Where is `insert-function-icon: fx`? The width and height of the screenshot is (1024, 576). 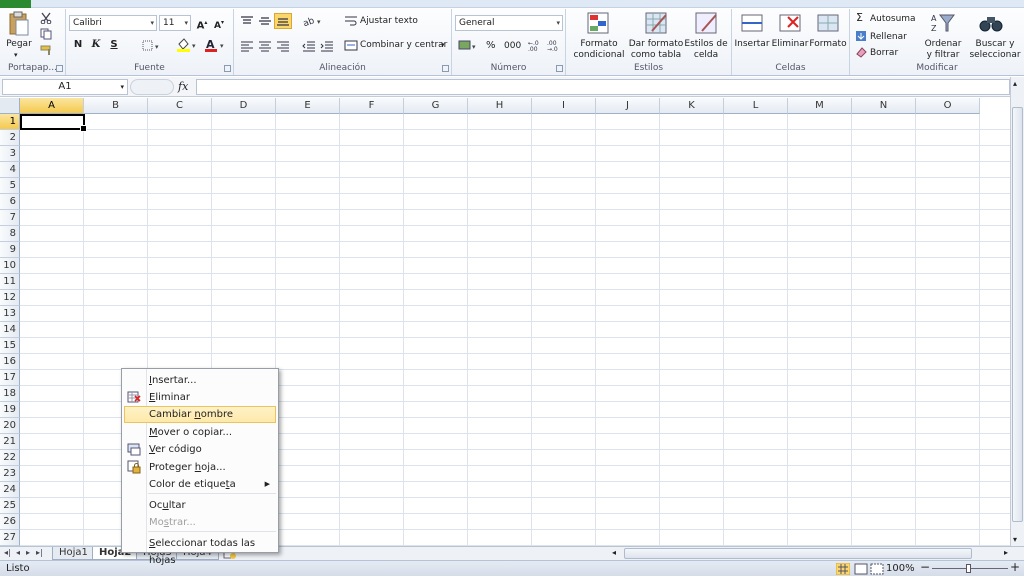
insert-function-icon: fx is located at coordinates (183, 86).